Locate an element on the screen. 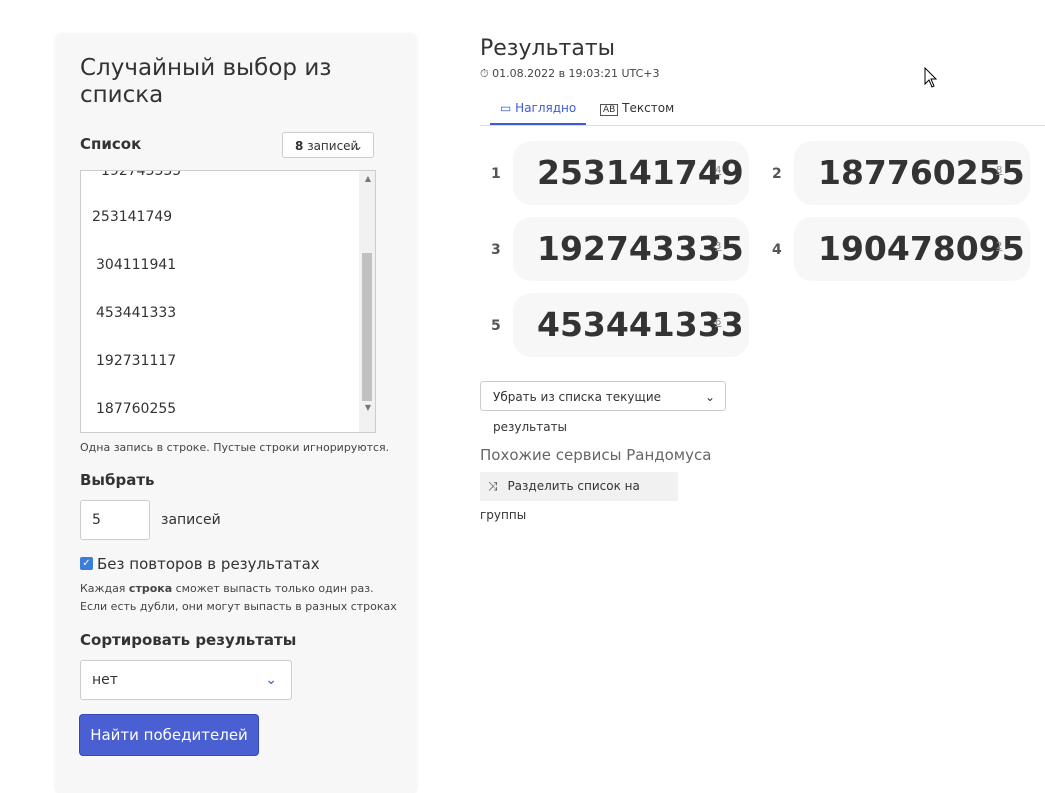 The width and height of the screenshot is (1045, 793). scroll-thumb is located at coordinates (367, 327).